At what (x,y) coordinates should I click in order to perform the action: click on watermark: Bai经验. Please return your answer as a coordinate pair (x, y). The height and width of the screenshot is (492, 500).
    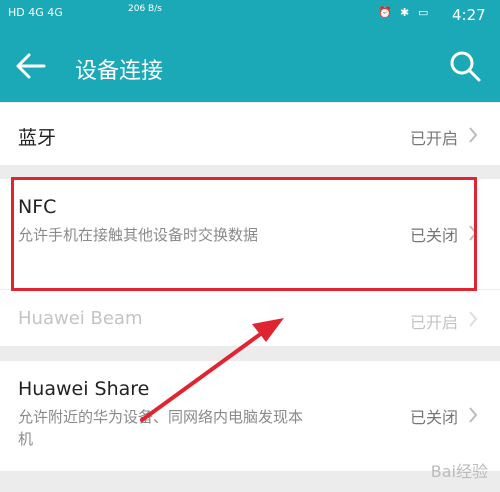
    Looking at the image, I should click on (459, 471).